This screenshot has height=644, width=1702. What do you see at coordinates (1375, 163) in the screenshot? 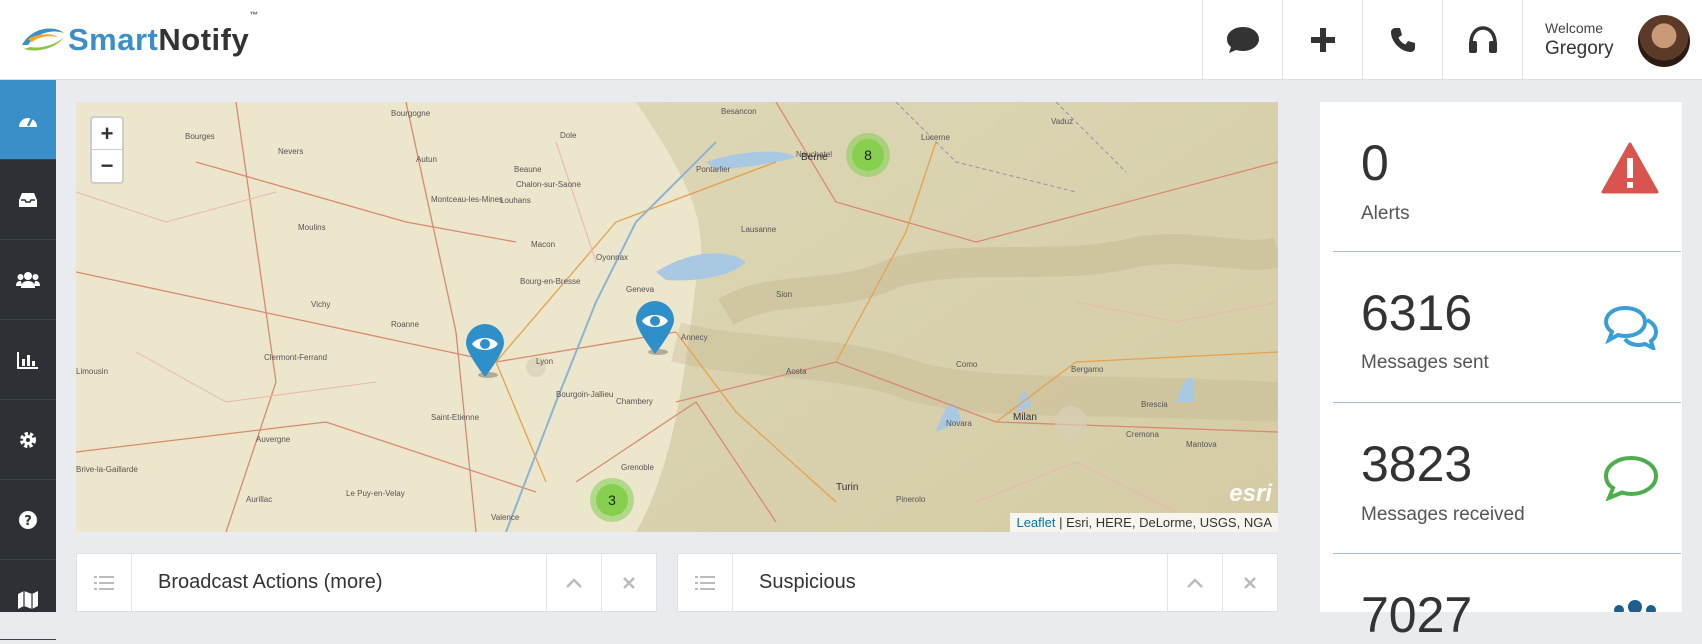
I see `stat-value: 0` at bounding box center [1375, 163].